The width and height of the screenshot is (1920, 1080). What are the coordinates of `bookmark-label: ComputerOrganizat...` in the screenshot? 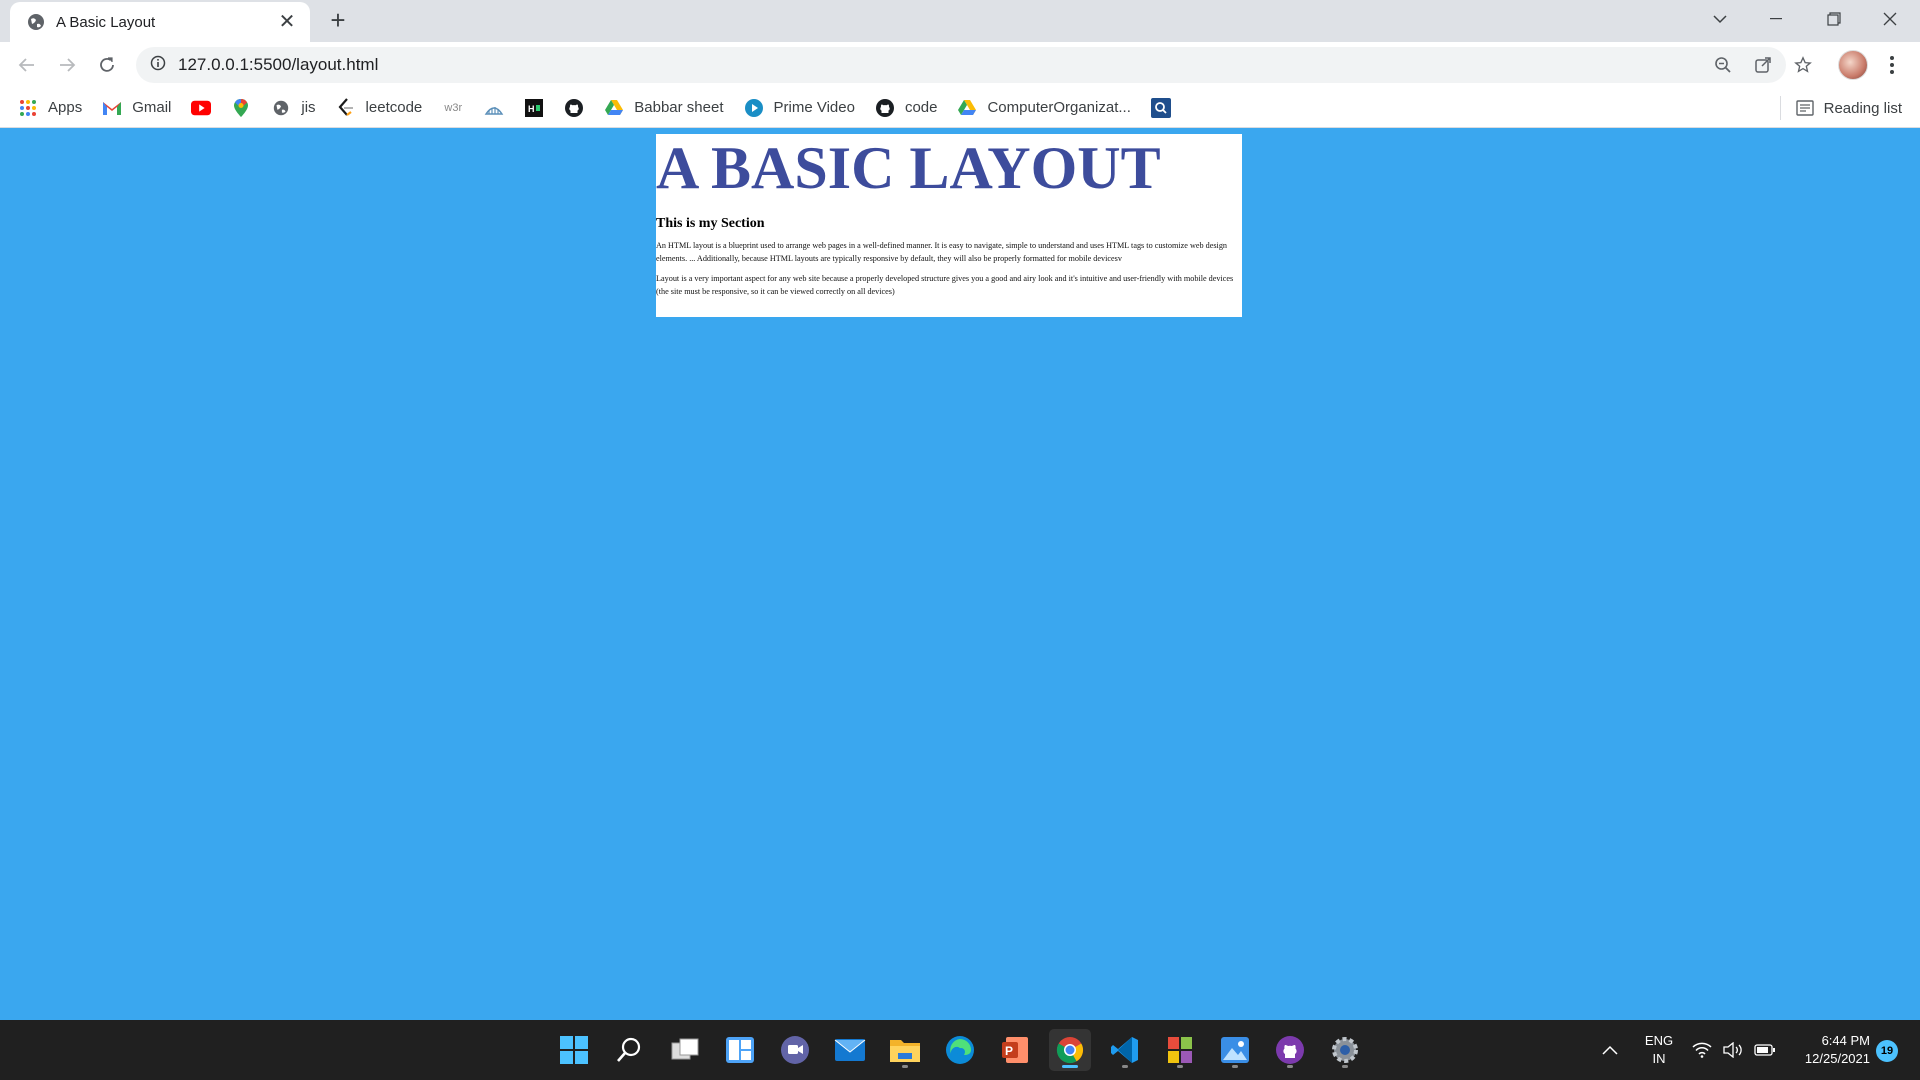 It's located at (1059, 107).